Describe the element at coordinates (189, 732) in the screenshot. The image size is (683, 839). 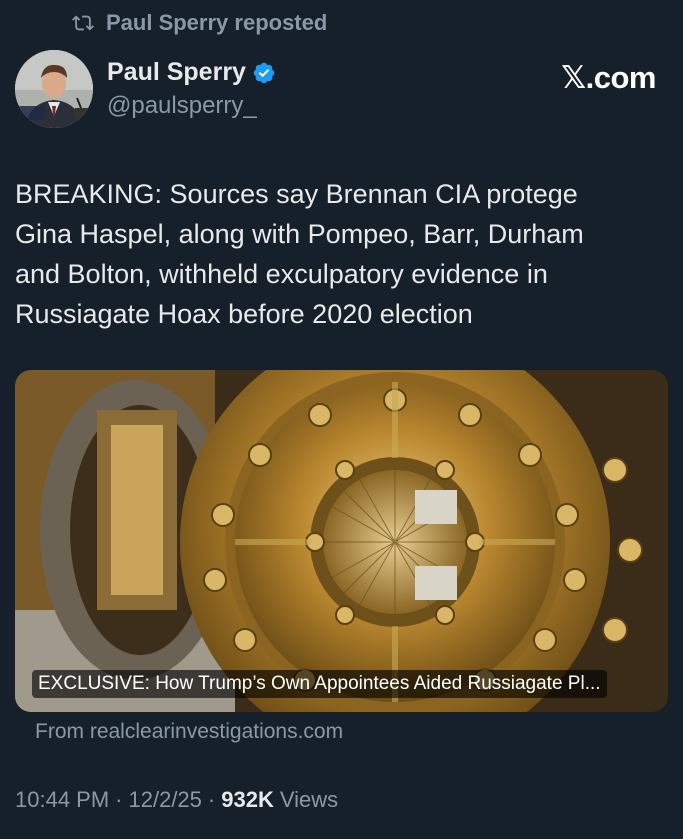
I see `link-card-source: From realclearinvestigations.com` at that location.